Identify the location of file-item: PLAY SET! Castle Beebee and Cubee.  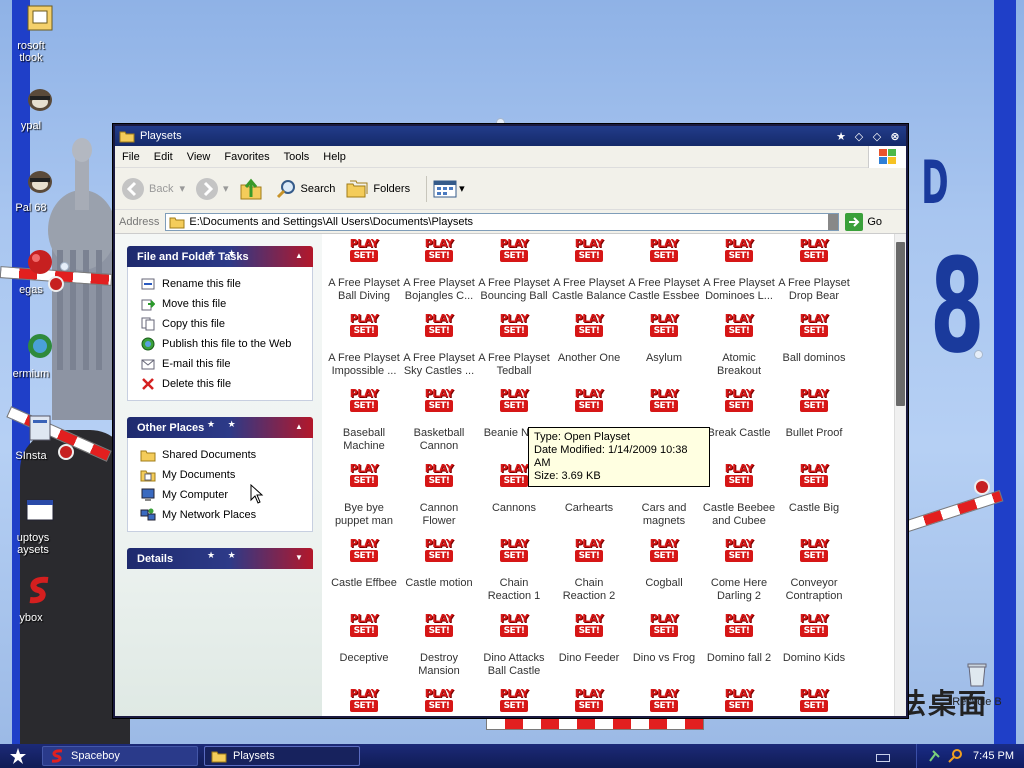
(739, 495).